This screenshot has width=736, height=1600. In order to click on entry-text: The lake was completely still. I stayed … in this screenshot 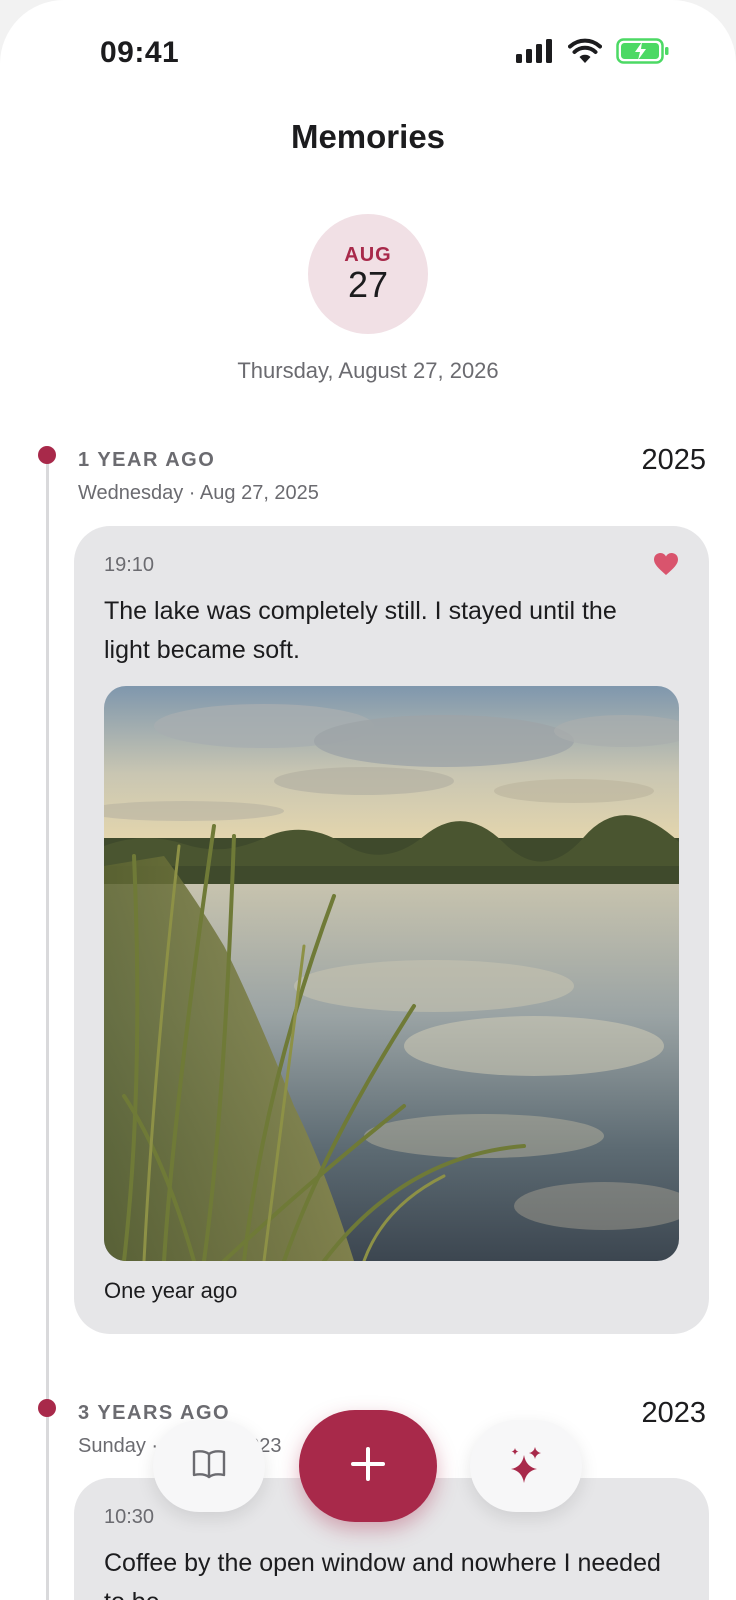, I will do `click(360, 630)`.